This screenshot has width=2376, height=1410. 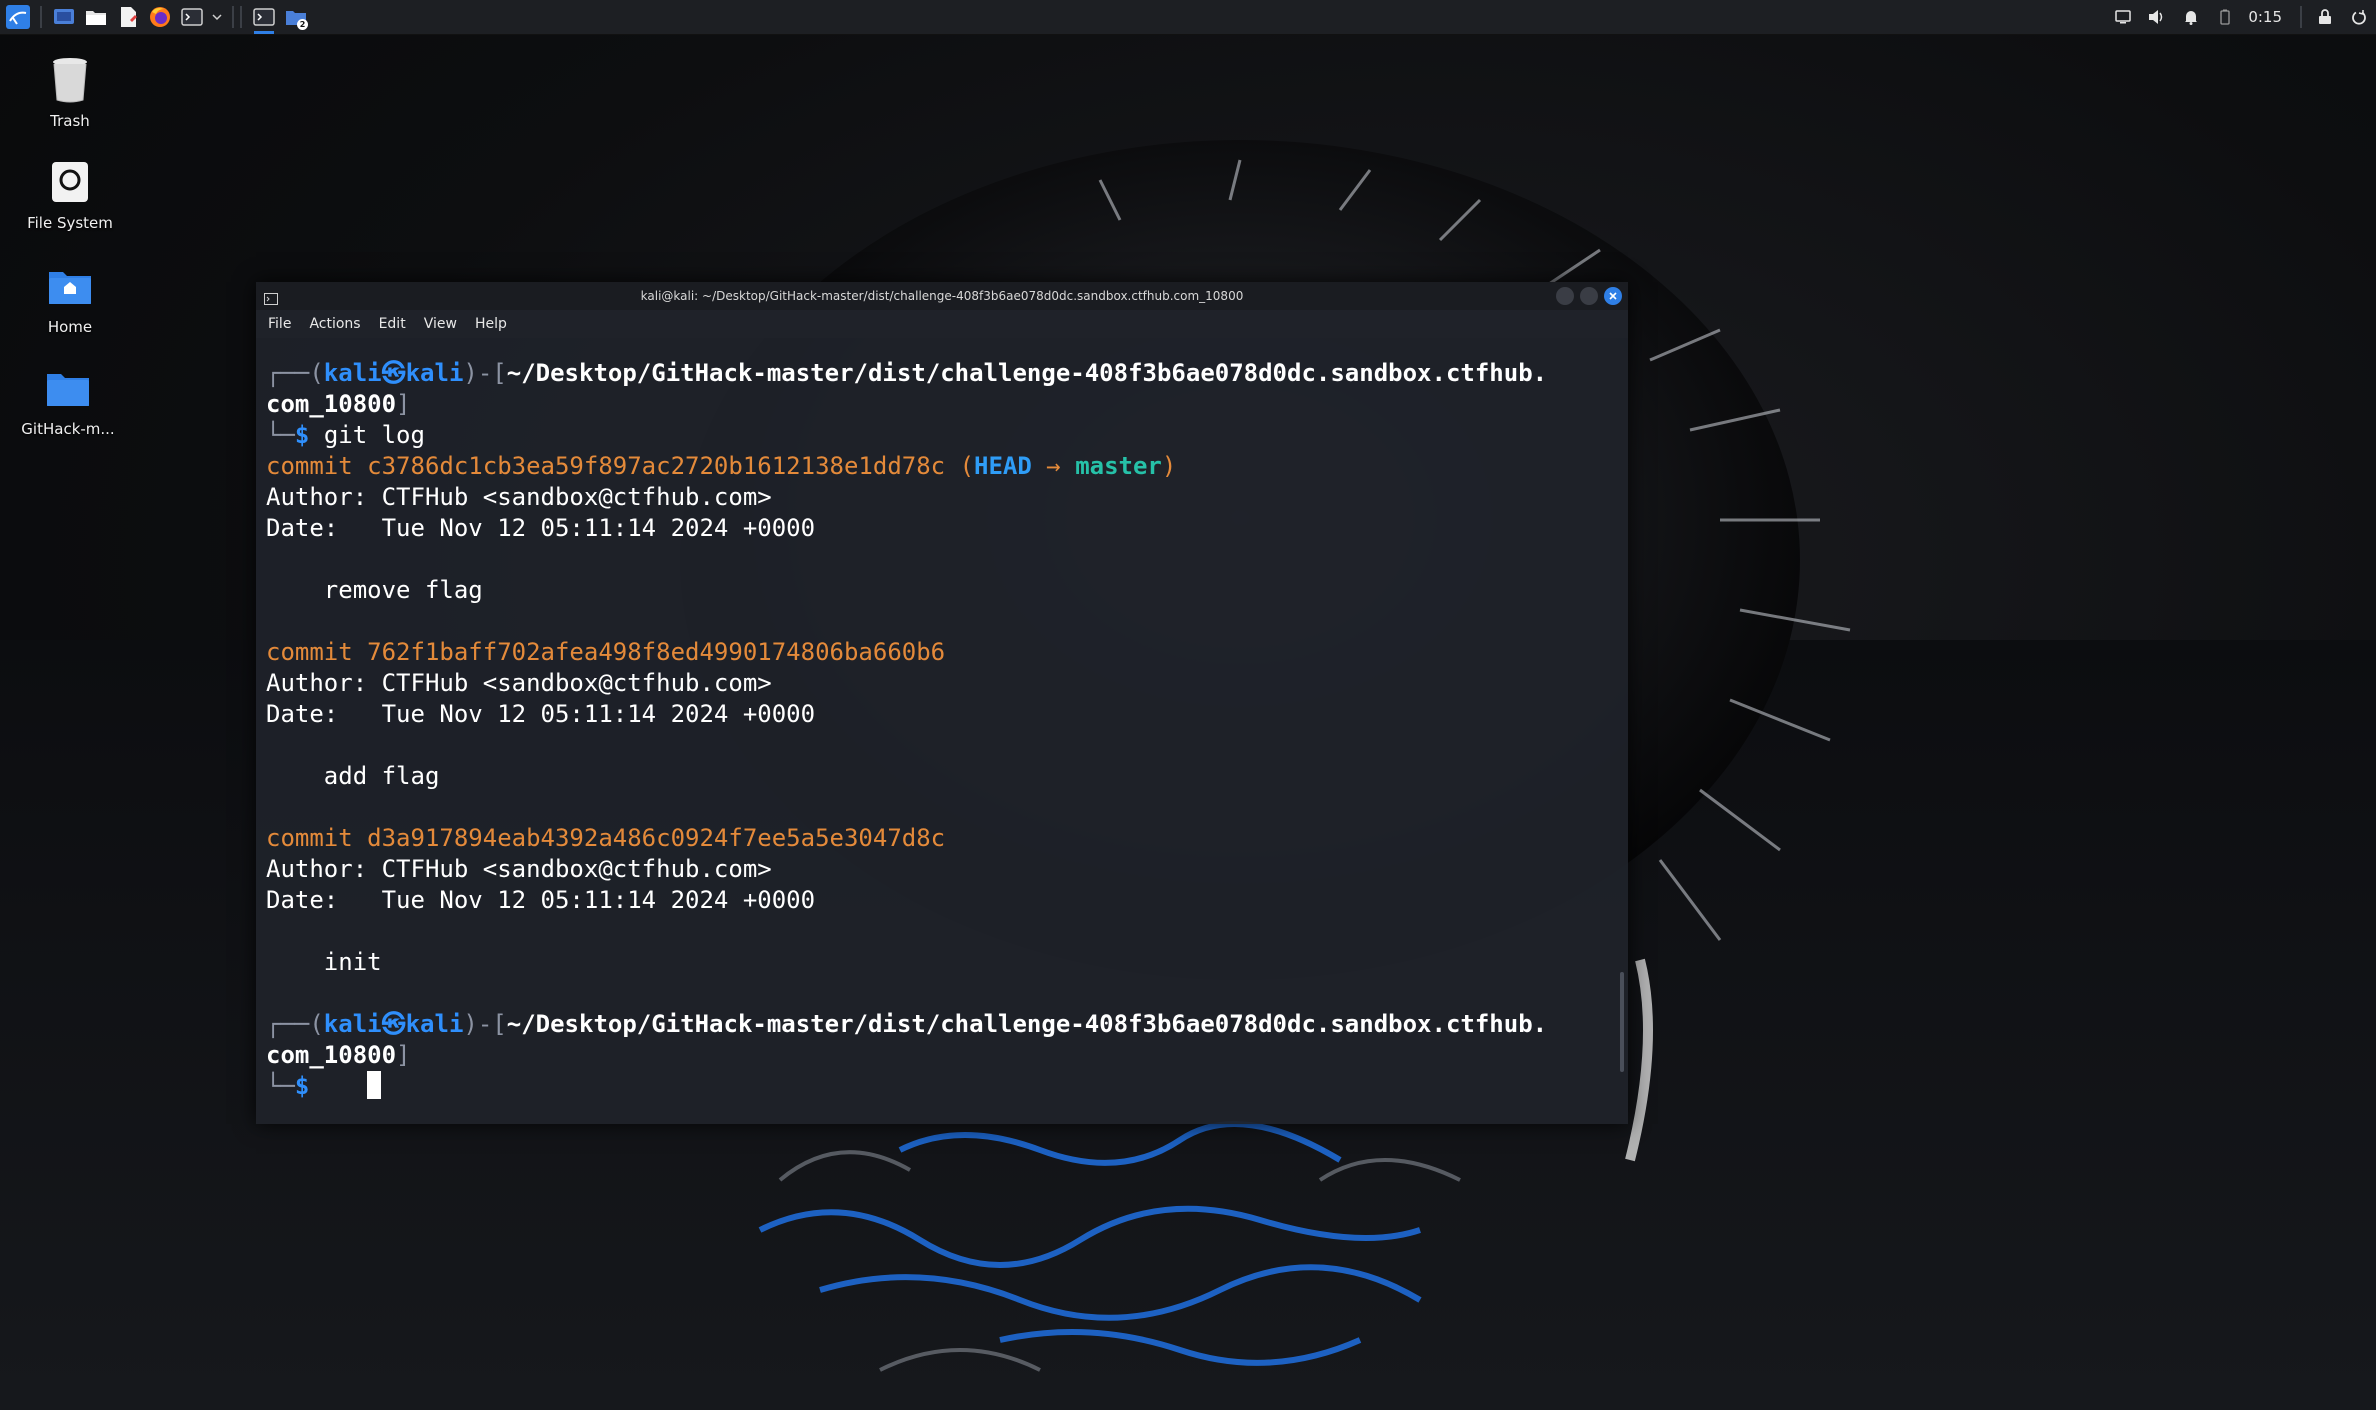 I want to click on panel-clock: 0:15, so click(x=2265, y=17).